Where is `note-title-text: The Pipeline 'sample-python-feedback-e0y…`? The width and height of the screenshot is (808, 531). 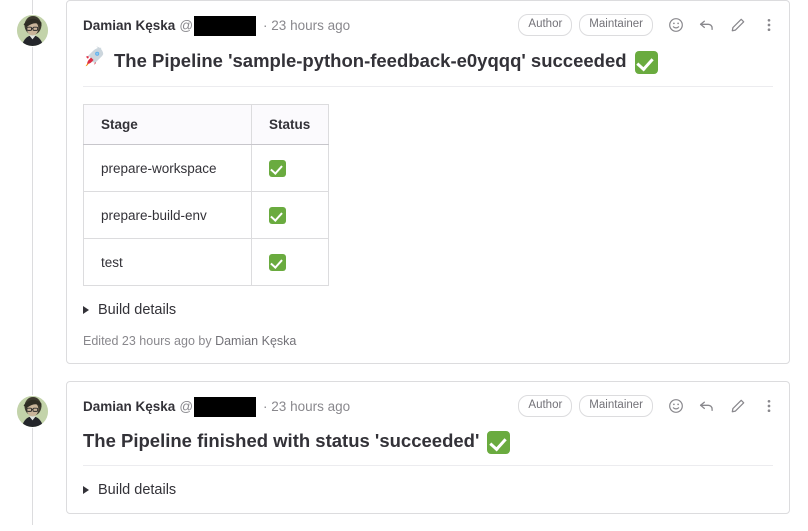 note-title-text: The Pipeline 'sample-python-feedback-e0y… is located at coordinates (370, 60).